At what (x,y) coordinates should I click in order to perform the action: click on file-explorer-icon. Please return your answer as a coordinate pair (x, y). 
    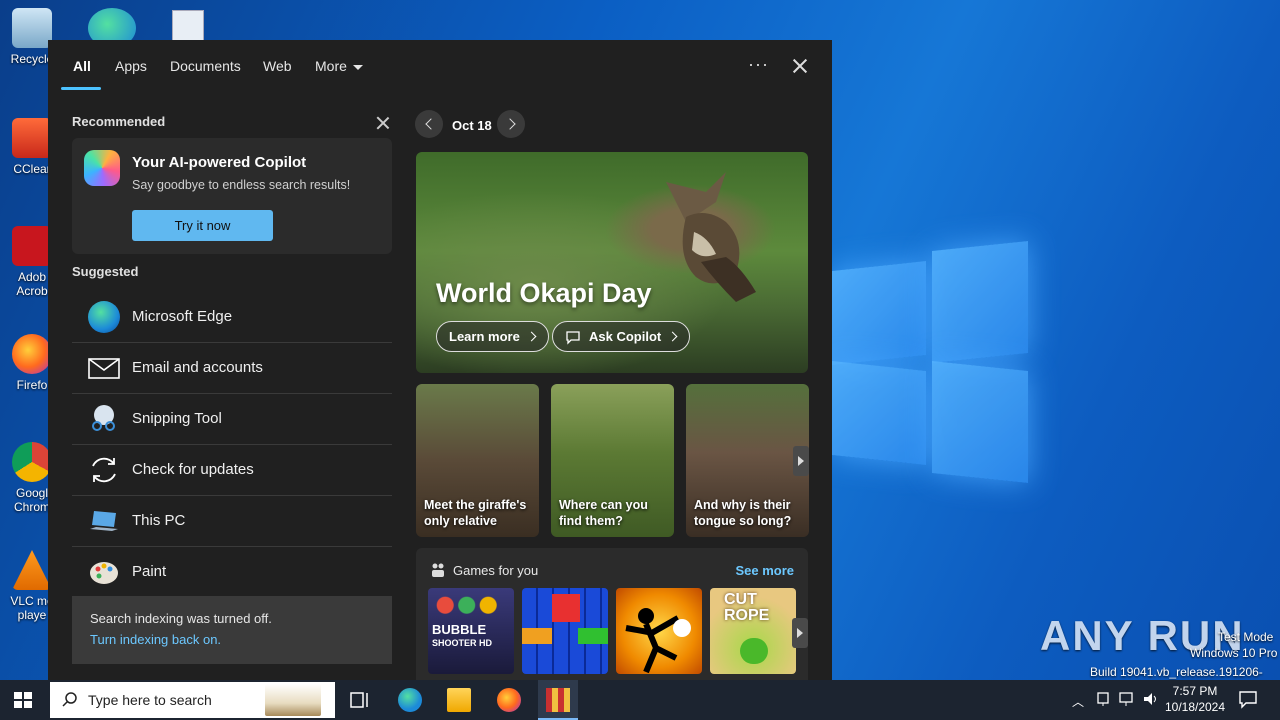
    Looking at the image, I should click on (459, 700).